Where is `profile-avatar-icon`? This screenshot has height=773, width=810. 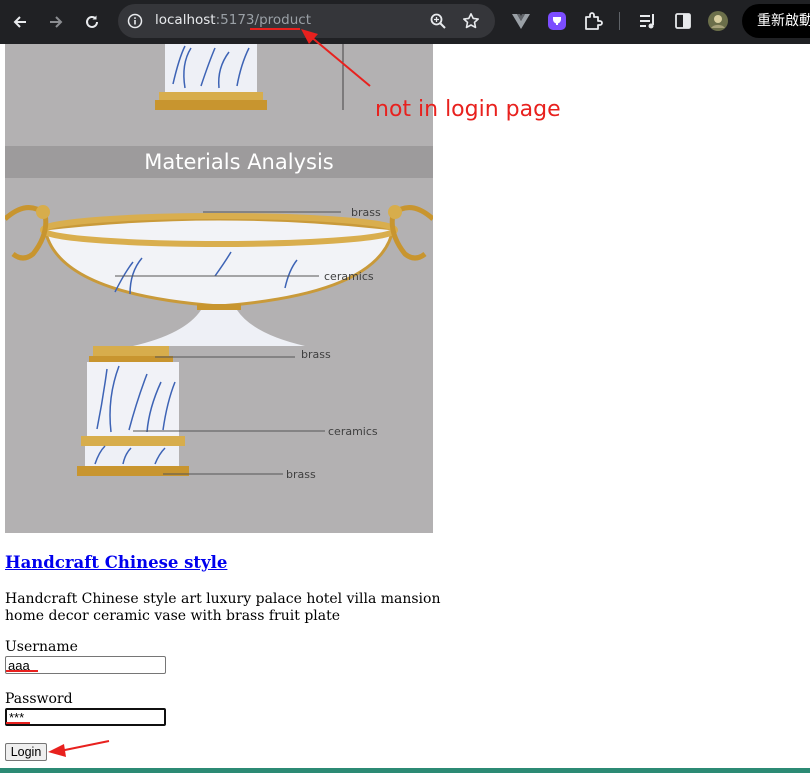 profile-avatar-icon is located at coordinates (718, 21).